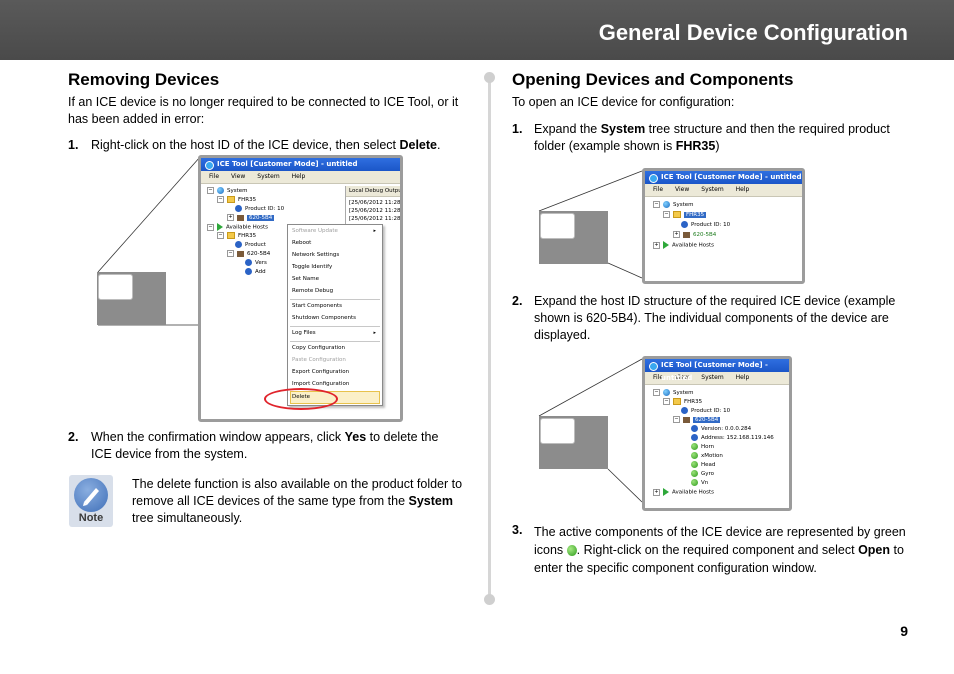  I want to click on menu-item-log-files: Log Files, so click(304, 333).